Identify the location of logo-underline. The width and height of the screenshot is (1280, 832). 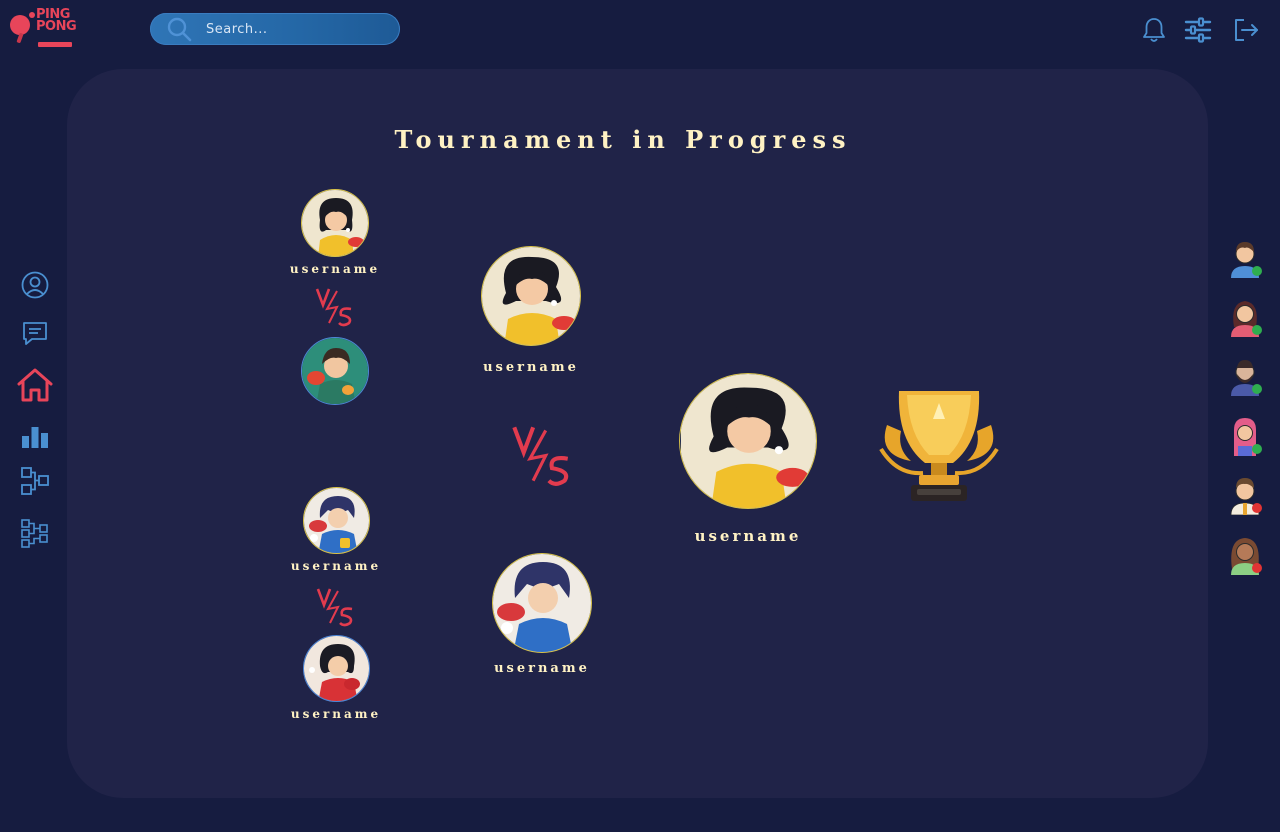
(55, 44).